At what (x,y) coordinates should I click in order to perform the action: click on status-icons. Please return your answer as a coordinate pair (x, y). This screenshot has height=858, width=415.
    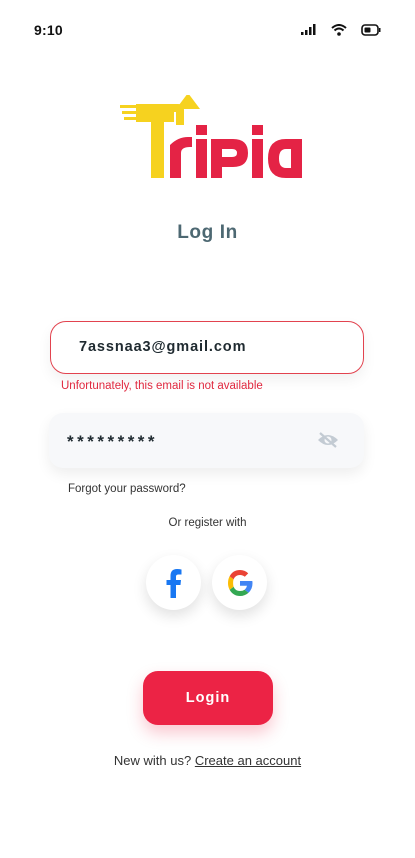
    Looking at the image, I should click on (341, 30).